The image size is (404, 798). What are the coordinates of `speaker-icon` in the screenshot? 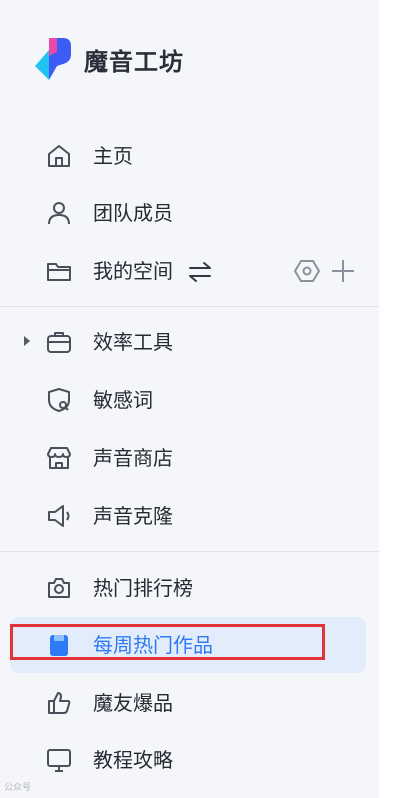 It's located at (59, 516).